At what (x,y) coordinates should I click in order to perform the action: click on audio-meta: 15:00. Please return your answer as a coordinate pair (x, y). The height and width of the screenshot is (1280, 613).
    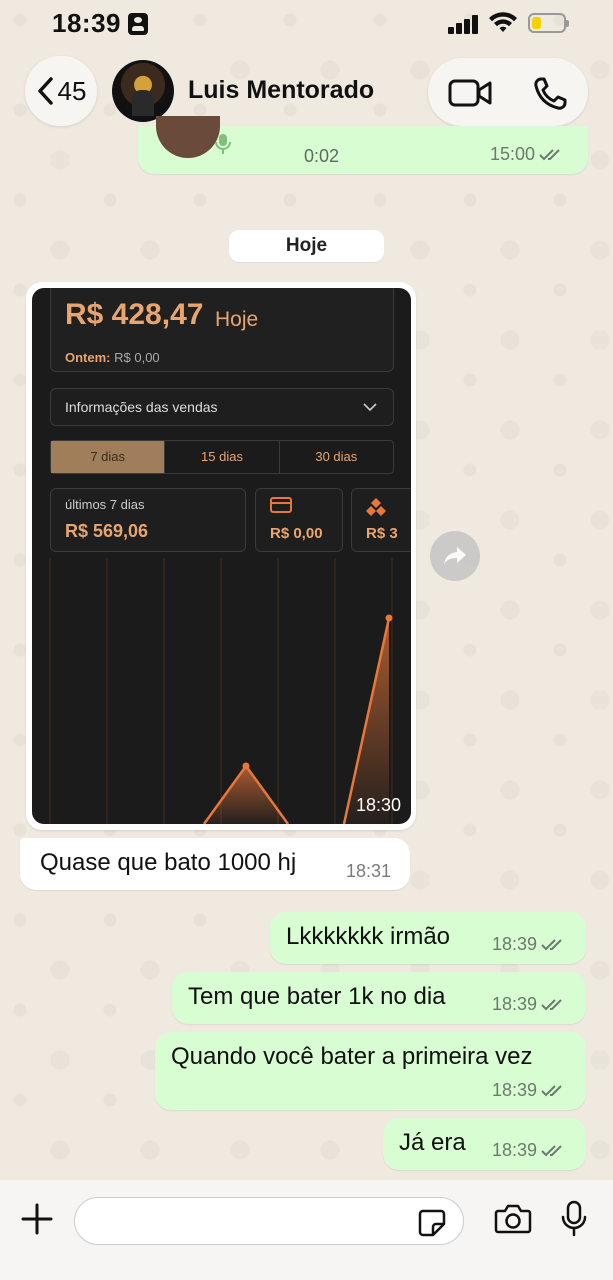
    Looking at the image, I should click on (527, 154).